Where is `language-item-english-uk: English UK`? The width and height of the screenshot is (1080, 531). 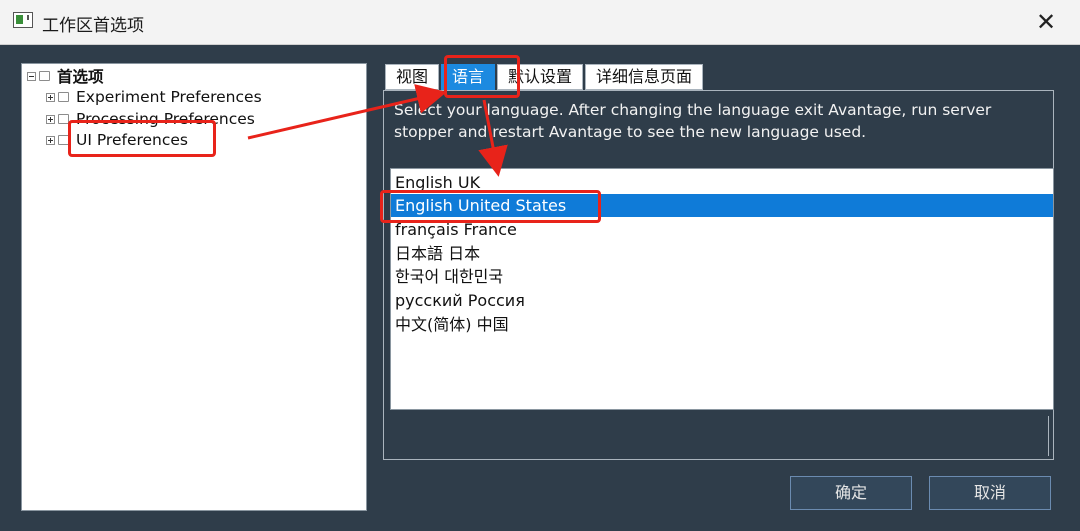
language-item-english-uk: English UK is located at coordinates (722, 182).